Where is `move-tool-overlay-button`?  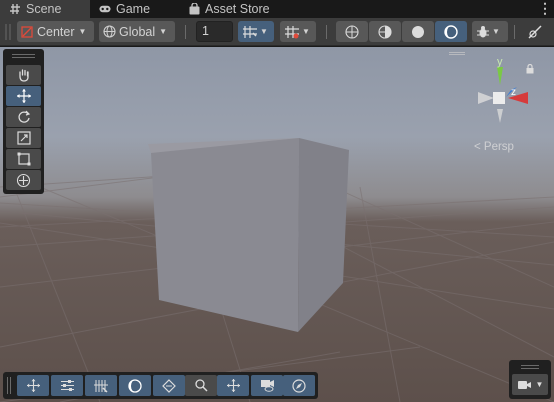
move-tool-overlay-button is located at coordinates (33, 385).